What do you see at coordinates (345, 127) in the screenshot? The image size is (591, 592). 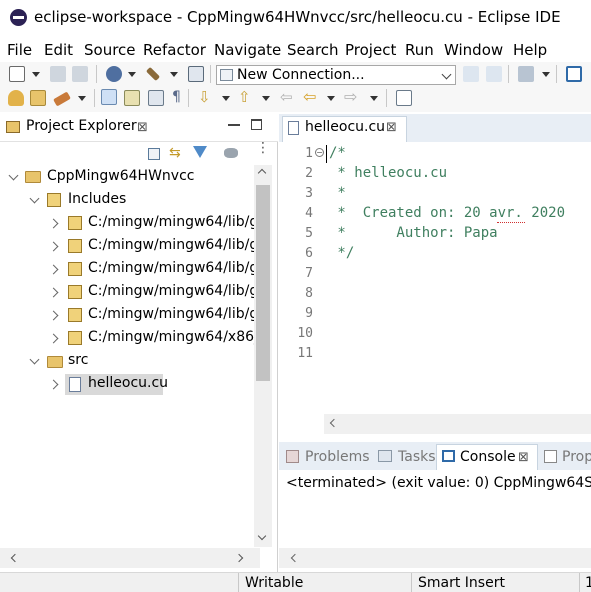 I see `editor-tab-label: helleocu.cu` at bounding box center [345, 127].